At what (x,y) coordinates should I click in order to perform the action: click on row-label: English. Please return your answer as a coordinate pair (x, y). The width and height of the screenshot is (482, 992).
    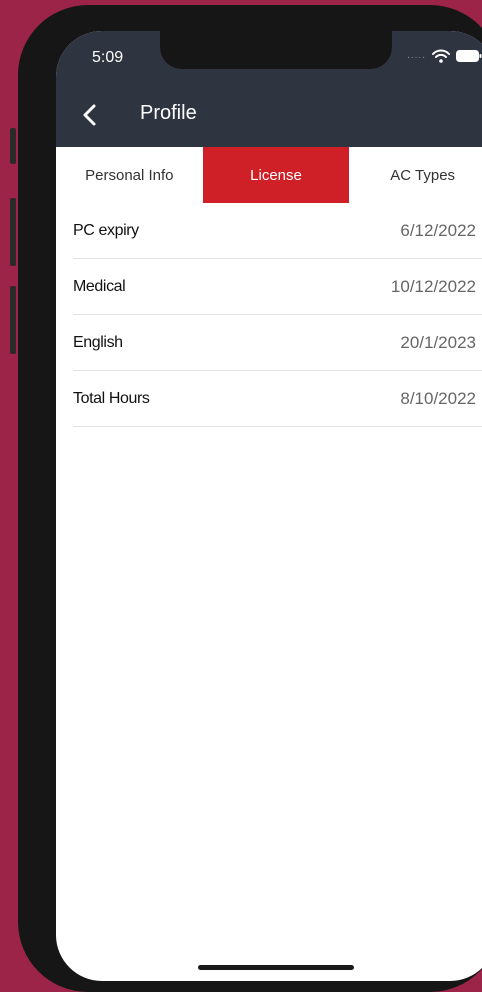
    Looking at the image, I should click on (98, 342).